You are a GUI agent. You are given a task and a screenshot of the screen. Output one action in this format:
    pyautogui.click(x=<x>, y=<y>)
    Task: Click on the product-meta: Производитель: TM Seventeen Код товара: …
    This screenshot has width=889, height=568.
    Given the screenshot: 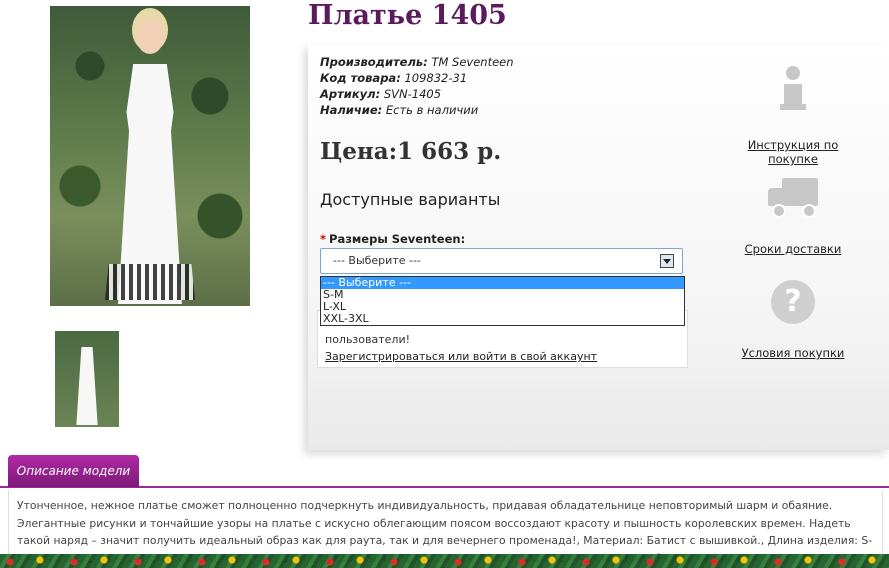 What is the action you would take?
    pyautogui.click(x=417, y=86)
    